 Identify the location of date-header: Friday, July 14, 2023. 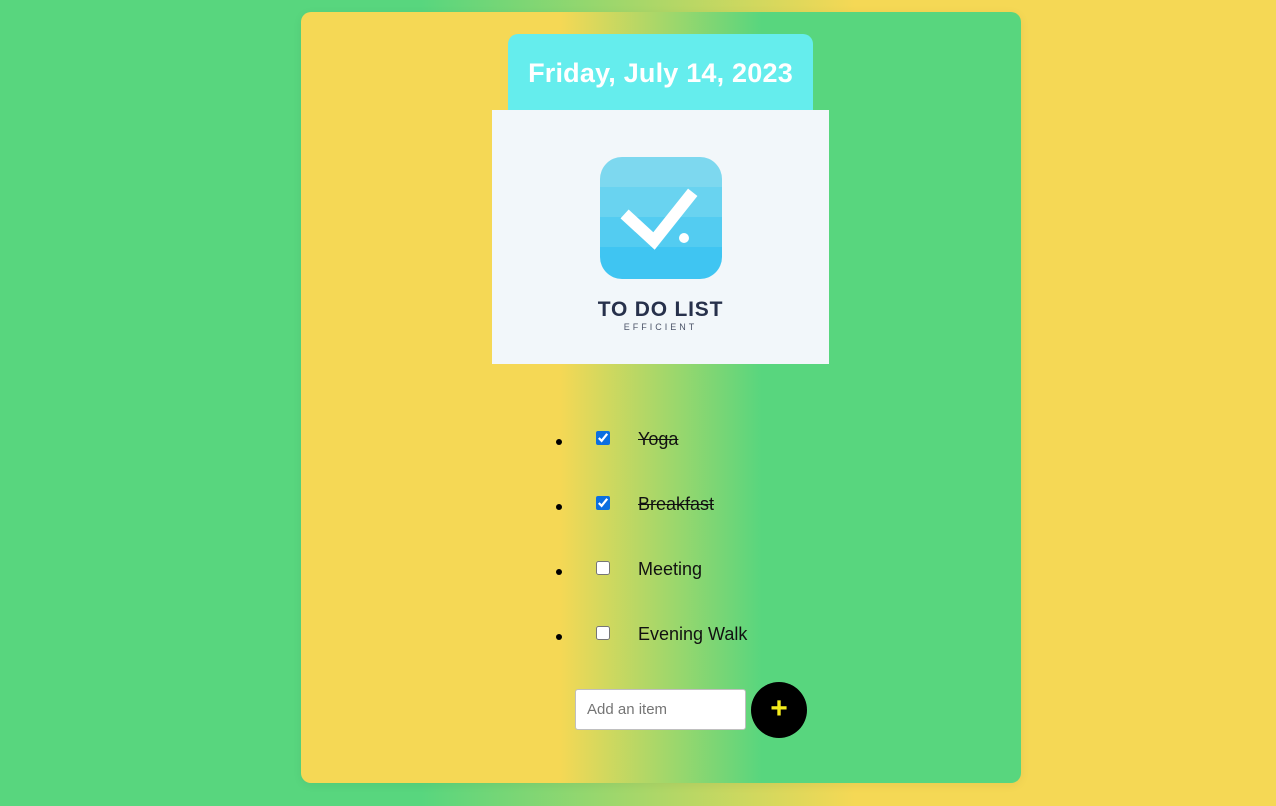
(660, 73).